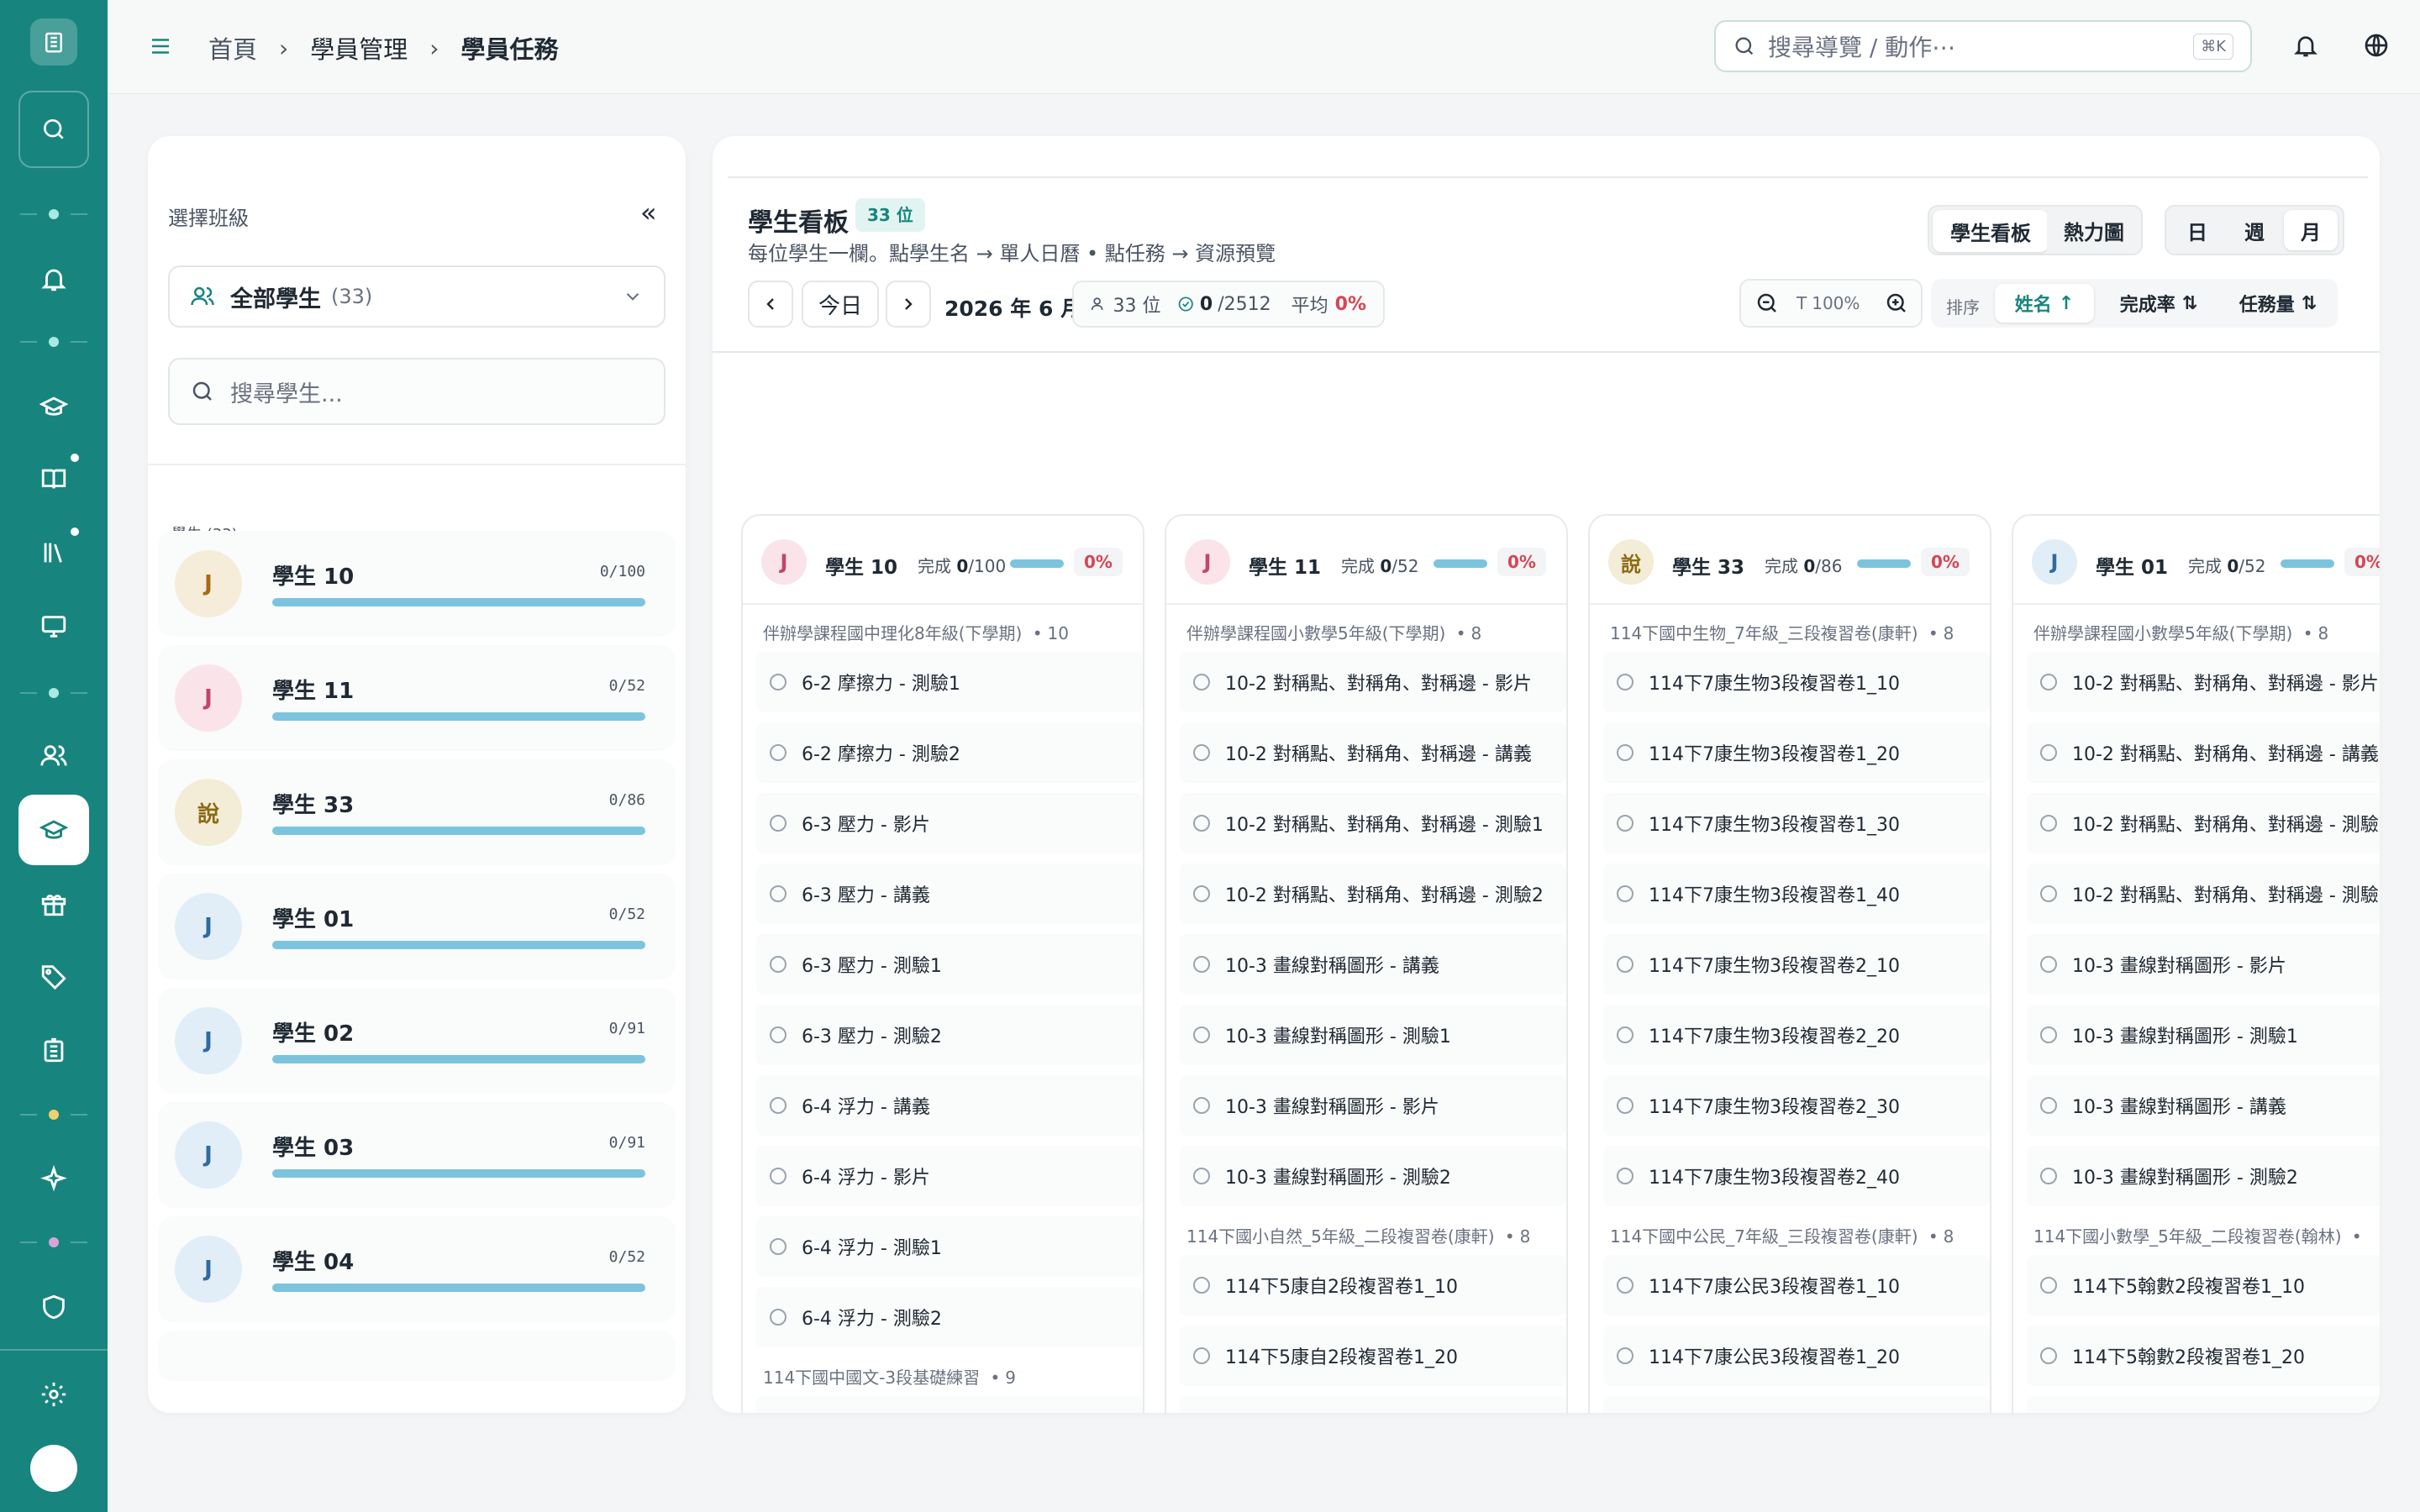 The height and width of the screenshot is (1512, 2420). I want to click on zoom-in-icon, so click(1896, 303).